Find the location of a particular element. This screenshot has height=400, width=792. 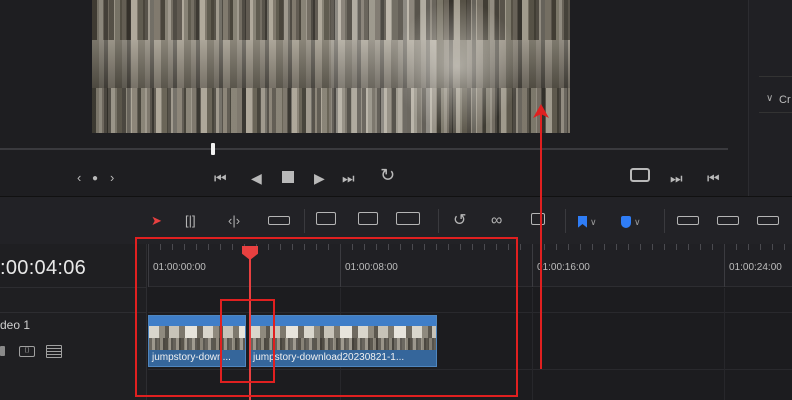

zoom-detail-icon is located at coordinates (728, 221).